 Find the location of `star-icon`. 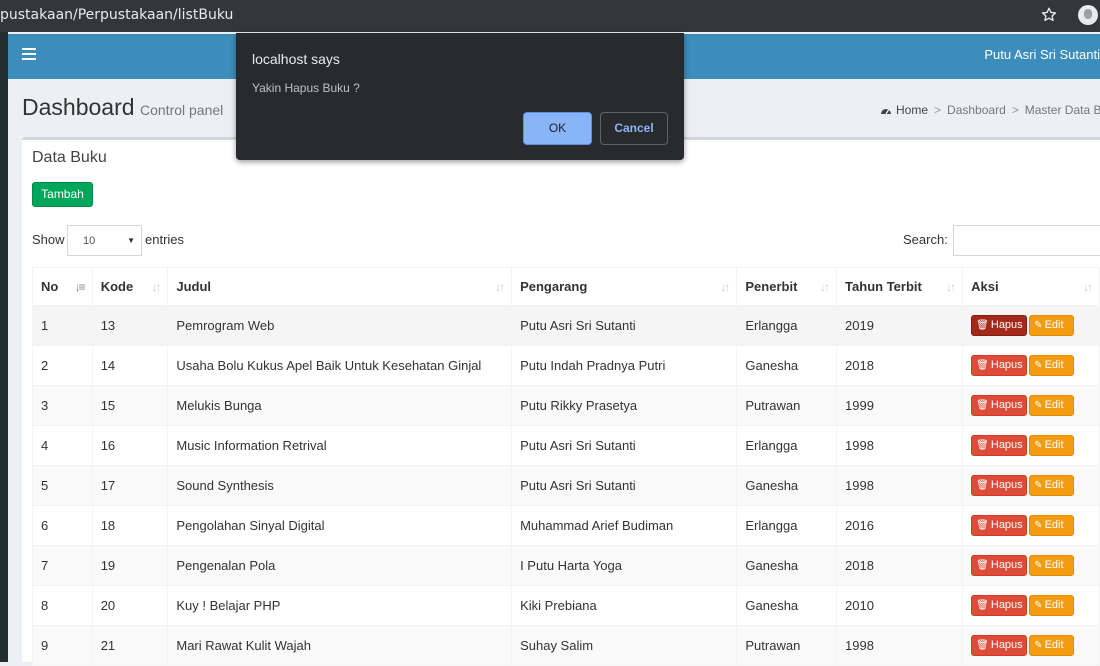

star-icon is located at coordinates (1049, 15).